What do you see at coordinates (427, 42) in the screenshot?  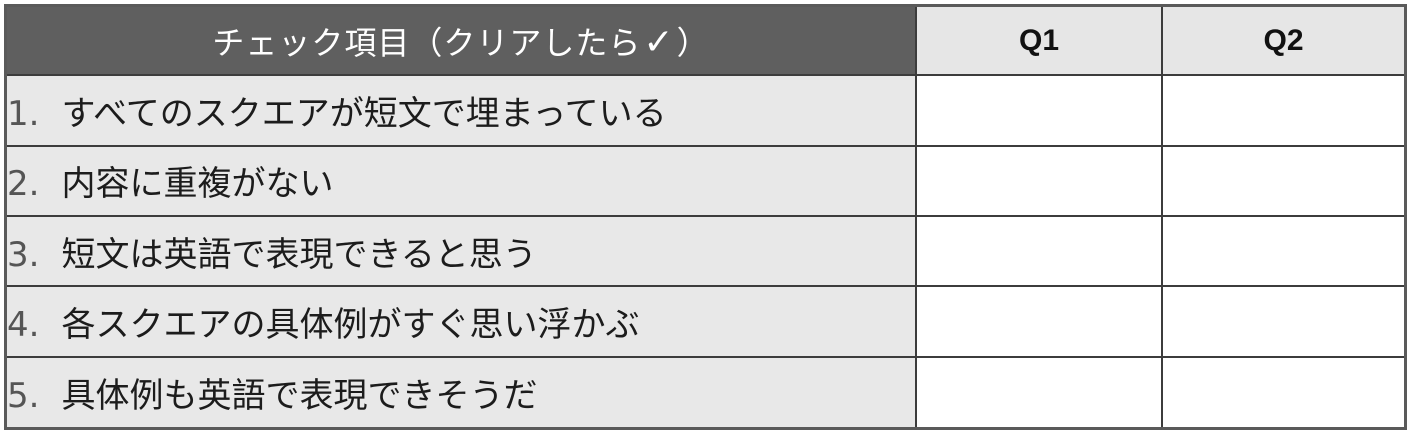 I see `check-items-header-prefix: チェック項目（クリアしたら` at bounding box center [427, 42].